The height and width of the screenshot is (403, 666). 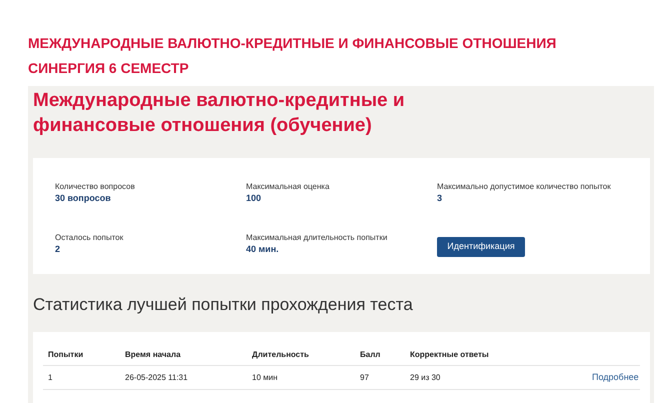 I want to click on info-value: 100, so click(x=254, y=198).